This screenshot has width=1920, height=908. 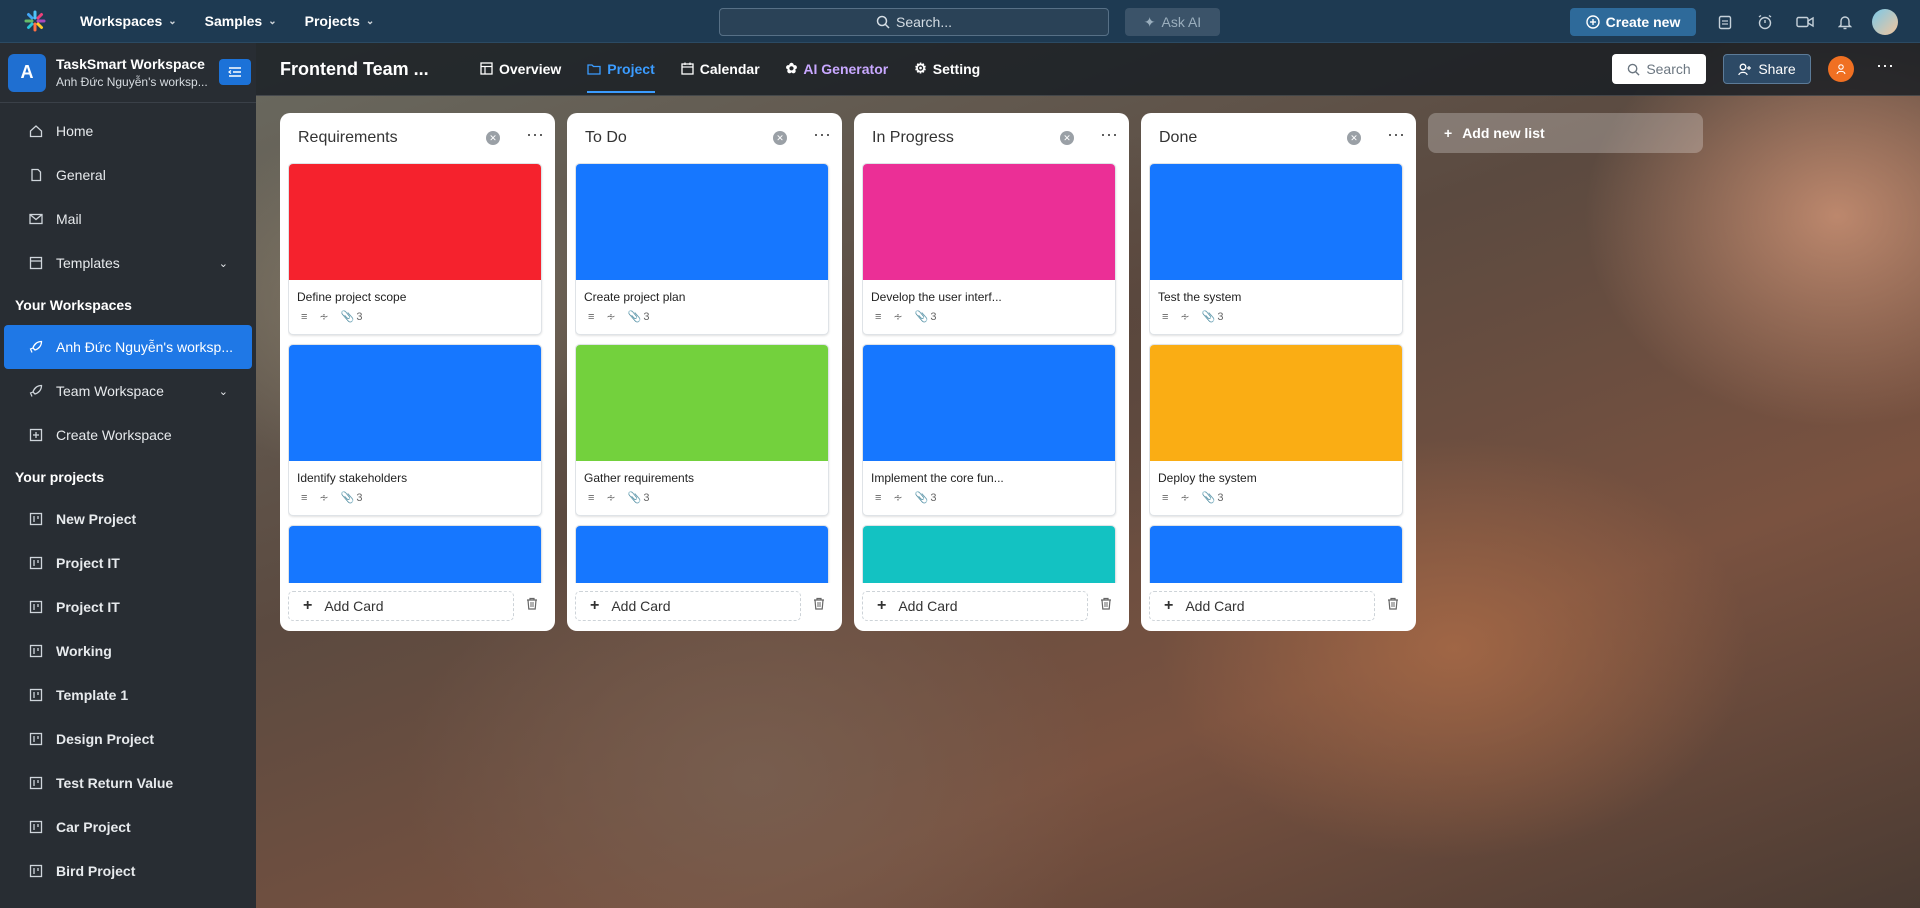 What do you see at coordinates (989, 249) in the screenshot?
I see `task-card: Develop the user interf... ≡ ∻ 📎 3` at bounding box center [989, 249].